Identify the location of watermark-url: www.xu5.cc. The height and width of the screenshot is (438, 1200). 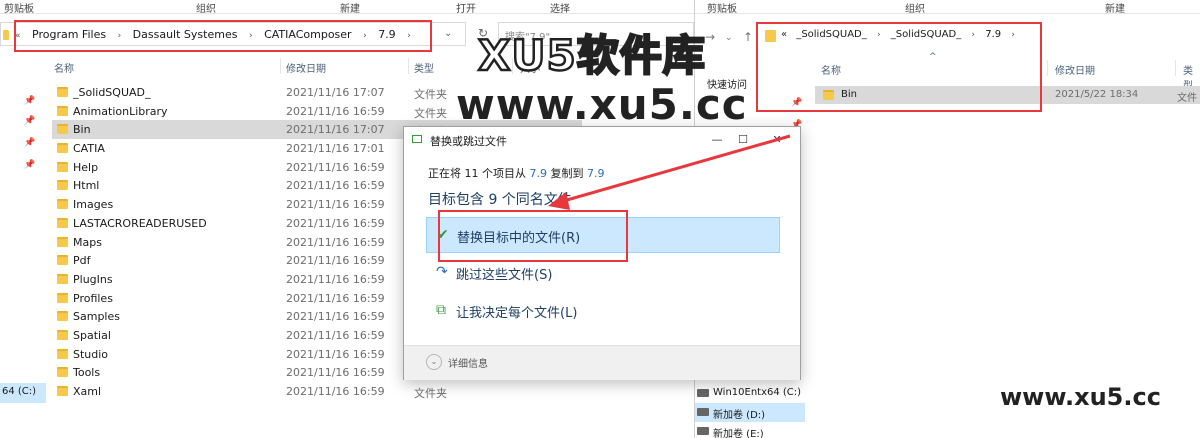
(602, 104).